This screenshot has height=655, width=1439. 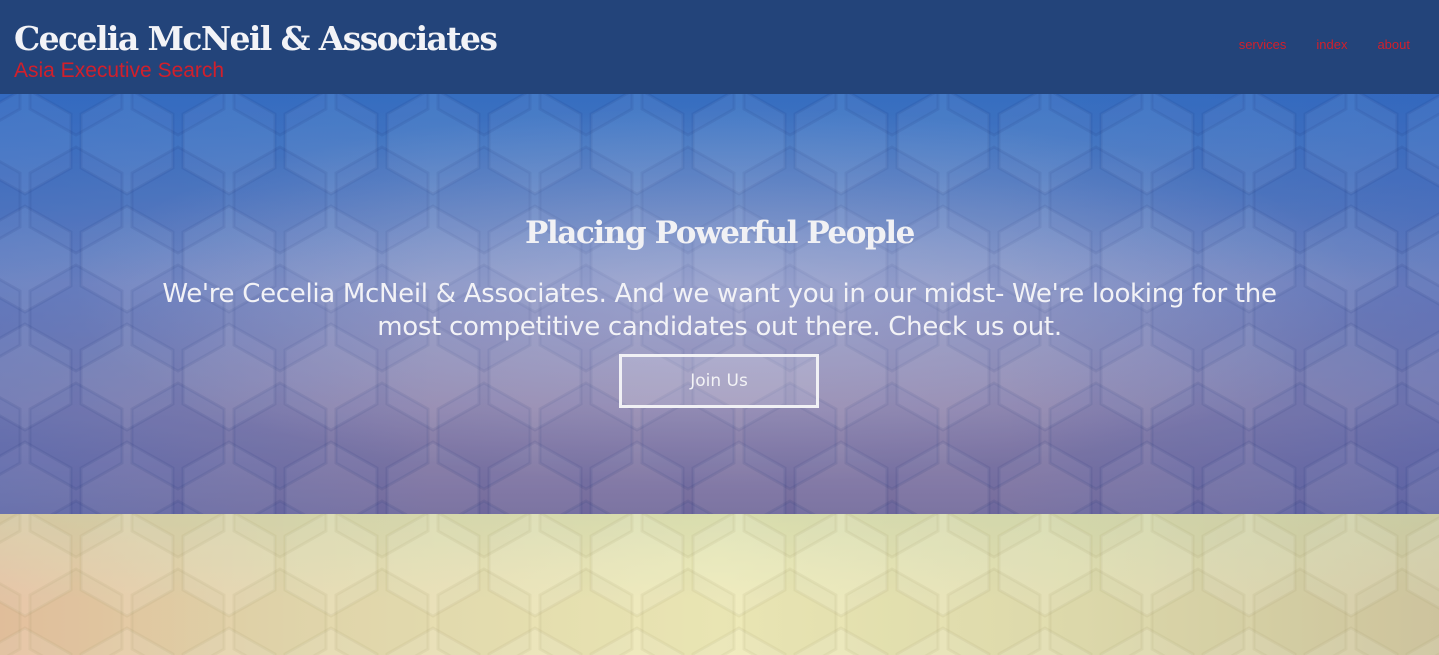 I want to click on join-us-button: Join Us, so click(x=719, y=381).